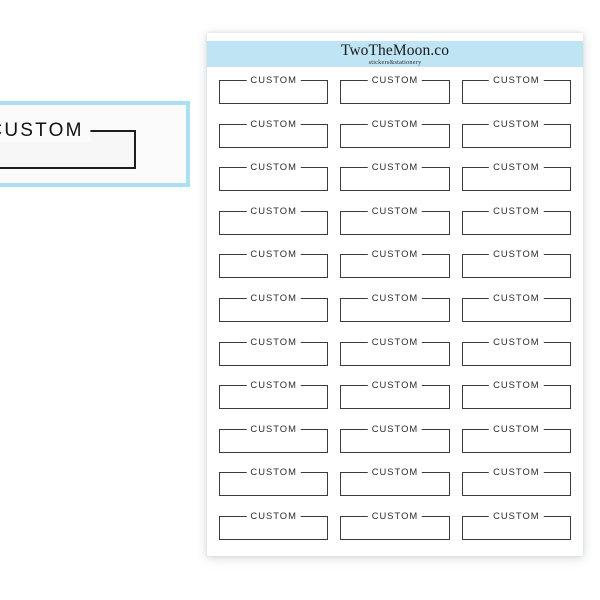  I want to click on sheet-header-band: TwoTheMoon.co stickers&stationery, so click(395, 54).